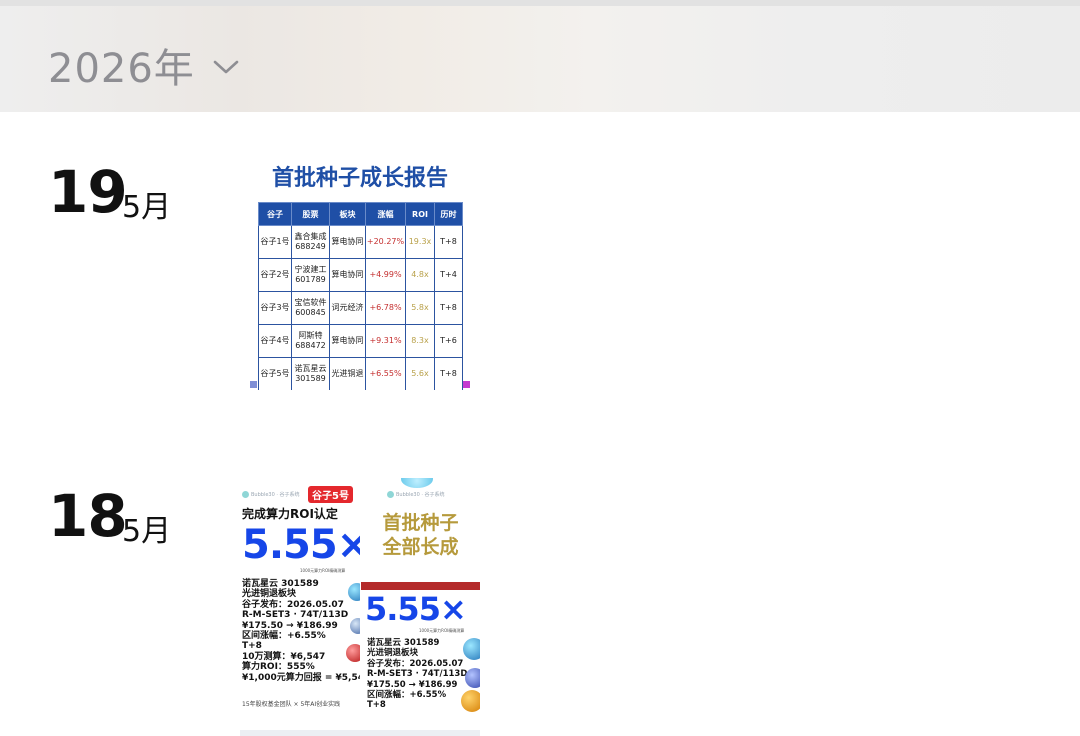  What do you see at coordinates (88, 516) in the screenshot?
I see `entry-day: 18` at bounding box center [88, 516].